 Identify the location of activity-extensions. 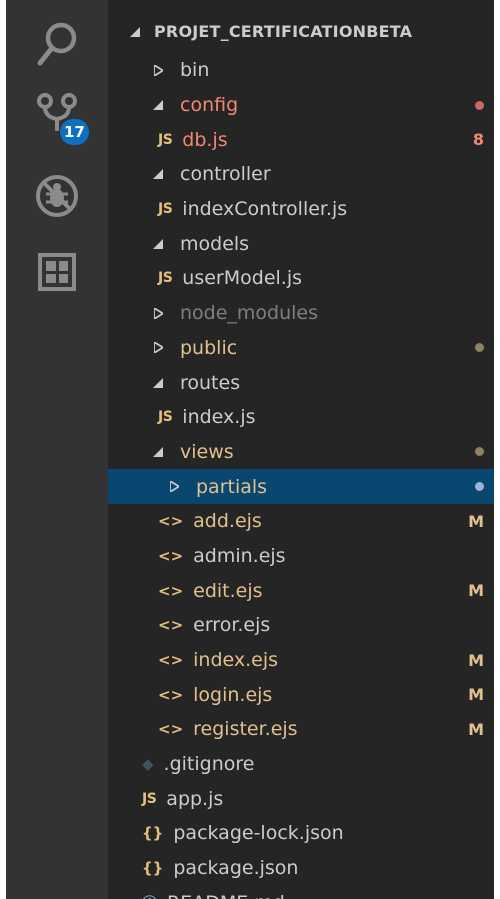
(57, 272).